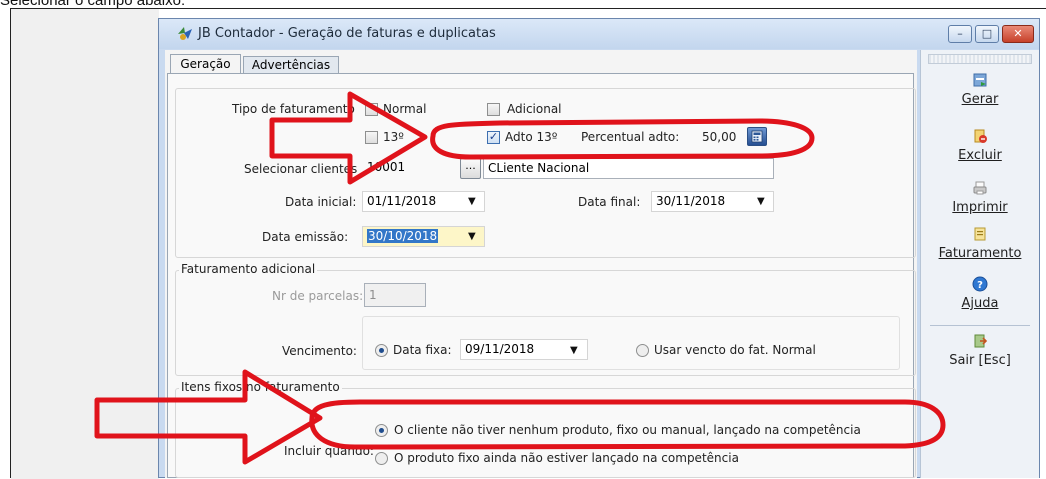 This screenshot has height=479, width=1046. I want to click on annotation-circle-top, so click(622, 139).